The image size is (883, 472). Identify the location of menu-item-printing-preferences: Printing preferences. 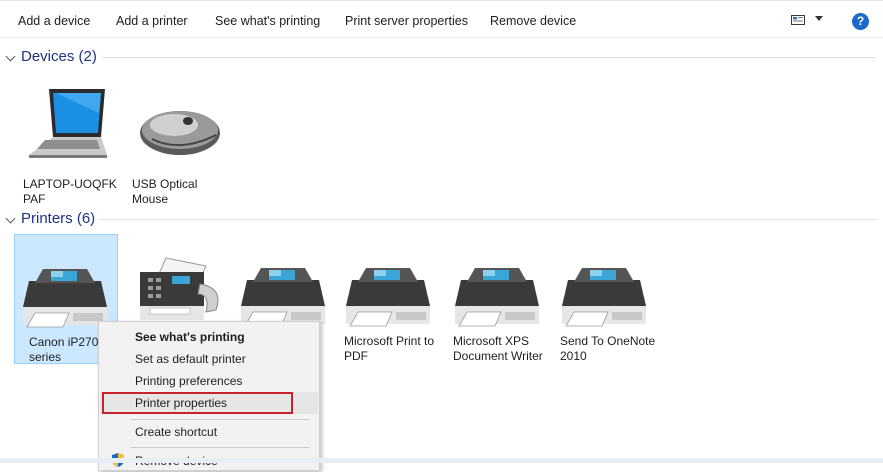
(209, 381).